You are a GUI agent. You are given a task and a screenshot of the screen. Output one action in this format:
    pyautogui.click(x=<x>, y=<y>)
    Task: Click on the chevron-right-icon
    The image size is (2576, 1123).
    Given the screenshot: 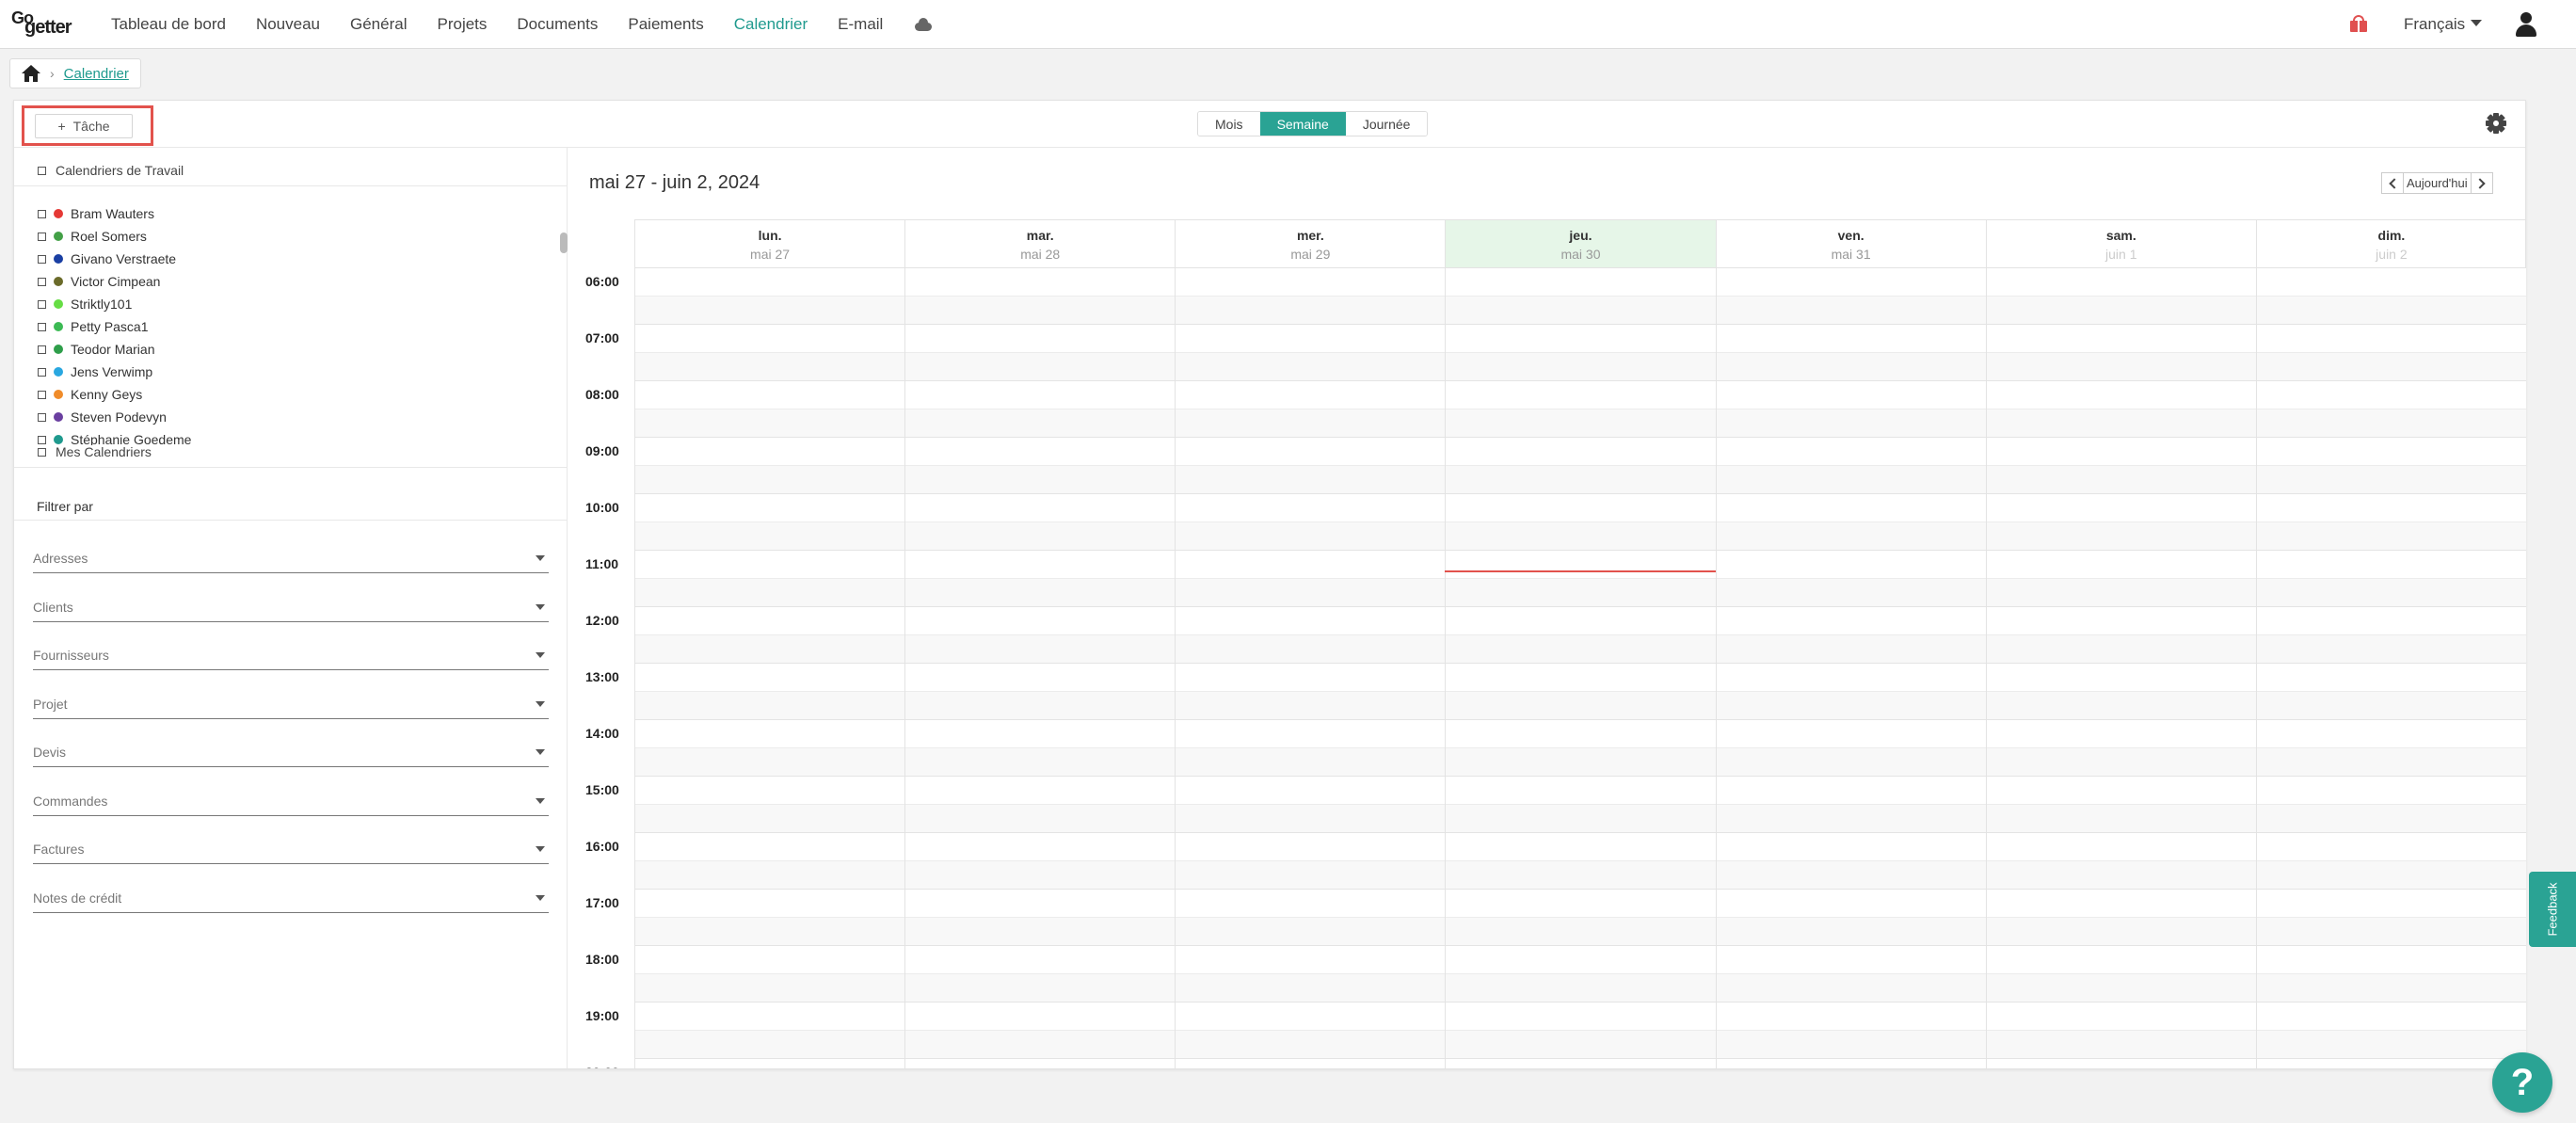 What is the action you would take?
    pyautogui.click(x=2480, y=183)
    